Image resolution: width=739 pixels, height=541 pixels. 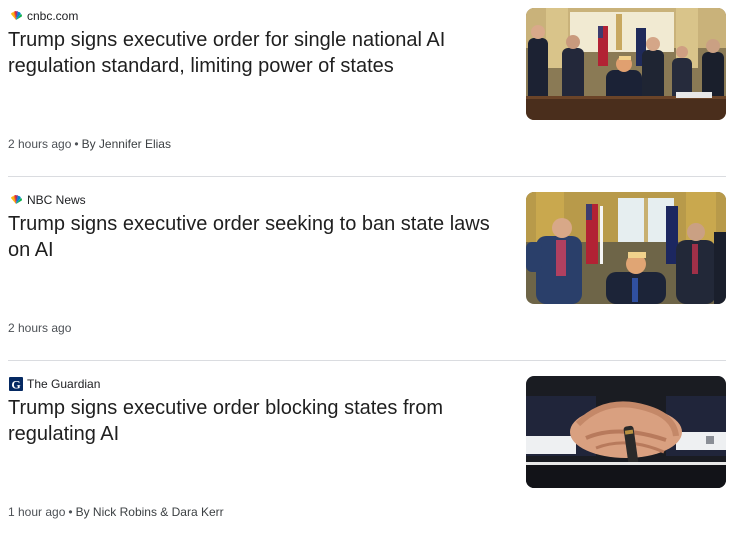 What do you see at coordinates (149, 512) in the screenshot?
I see `article-author: By Nick Robins & Dara Kerr` at bounding box center [149, 512].